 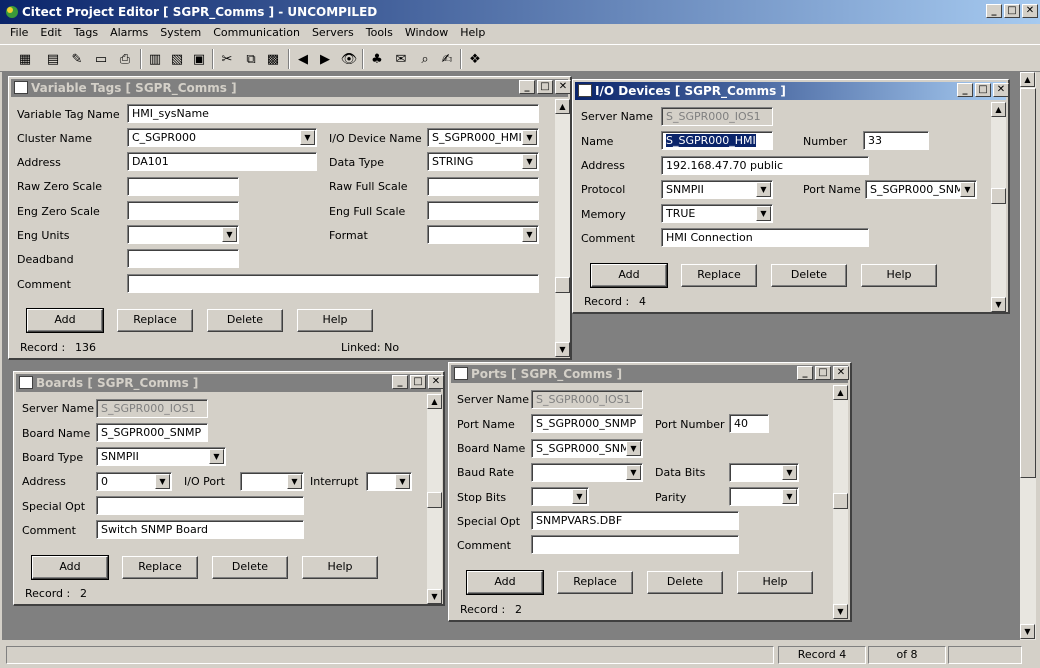 I want to click on data-type-combo: STRING ▼, so click(x=483, y=161).